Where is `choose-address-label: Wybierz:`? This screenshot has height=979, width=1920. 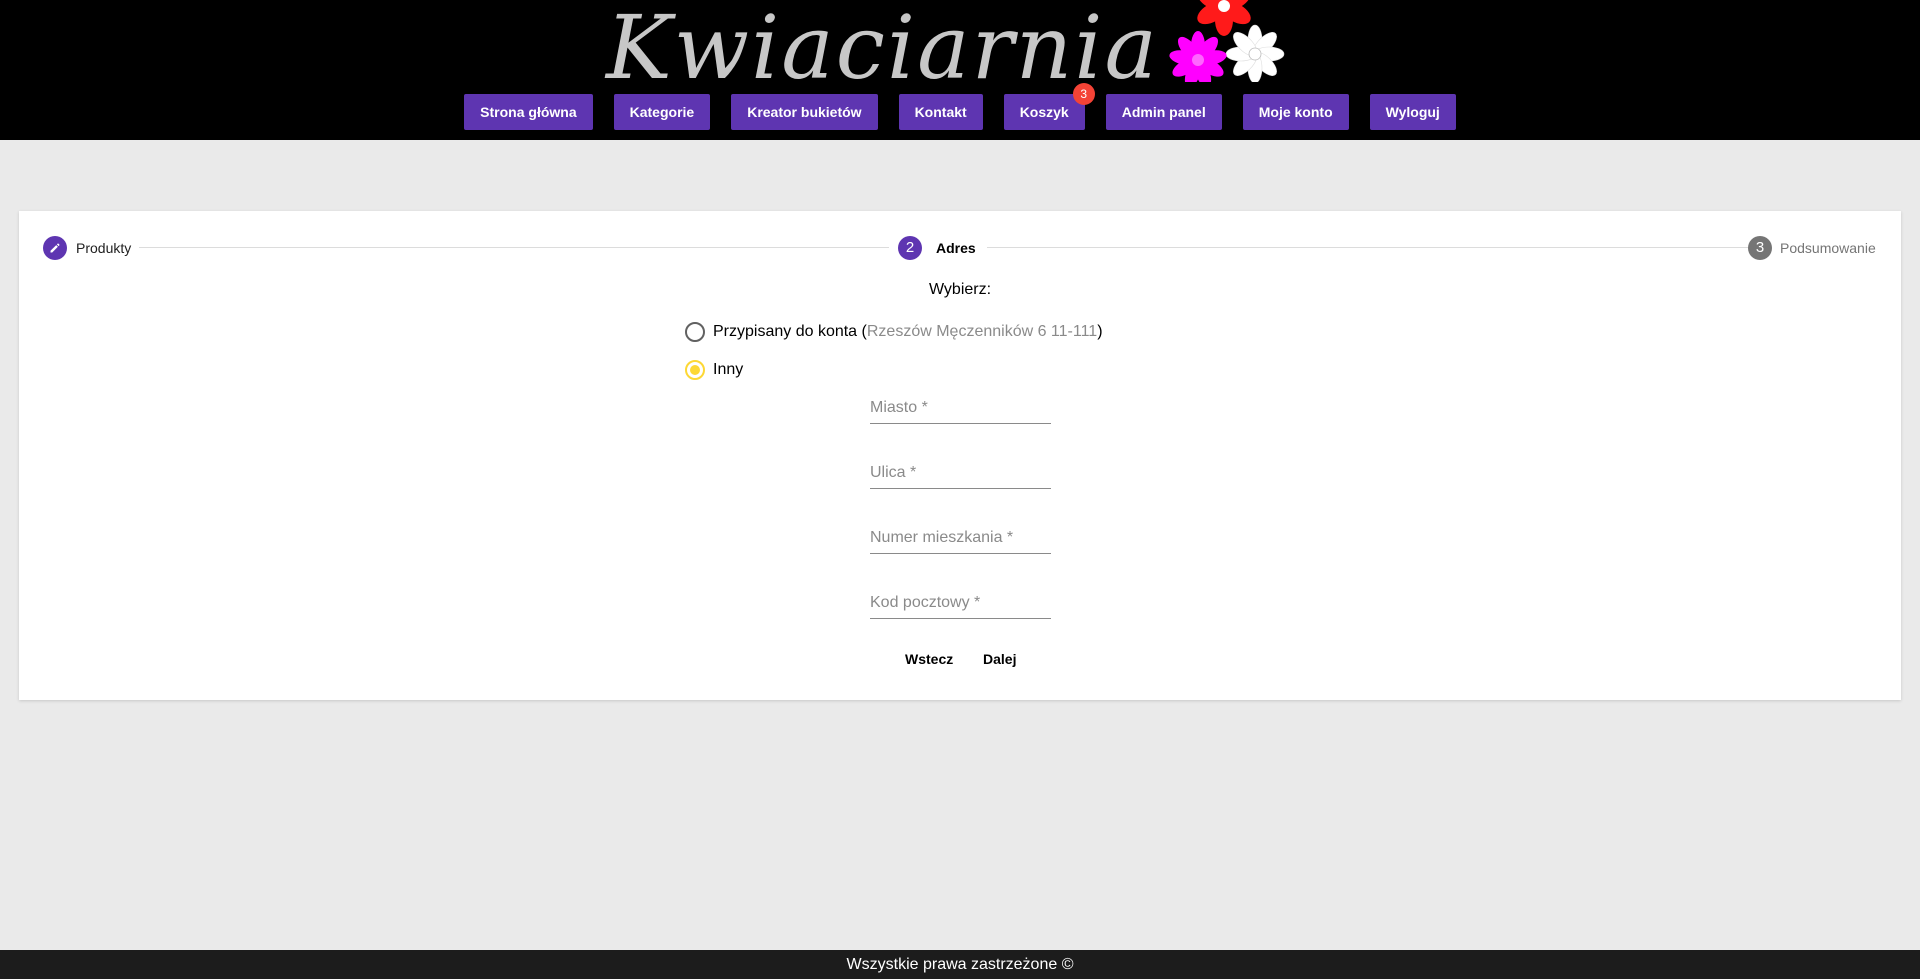
choose-address-label: Wybierz: is located at coordinates (960, 289).